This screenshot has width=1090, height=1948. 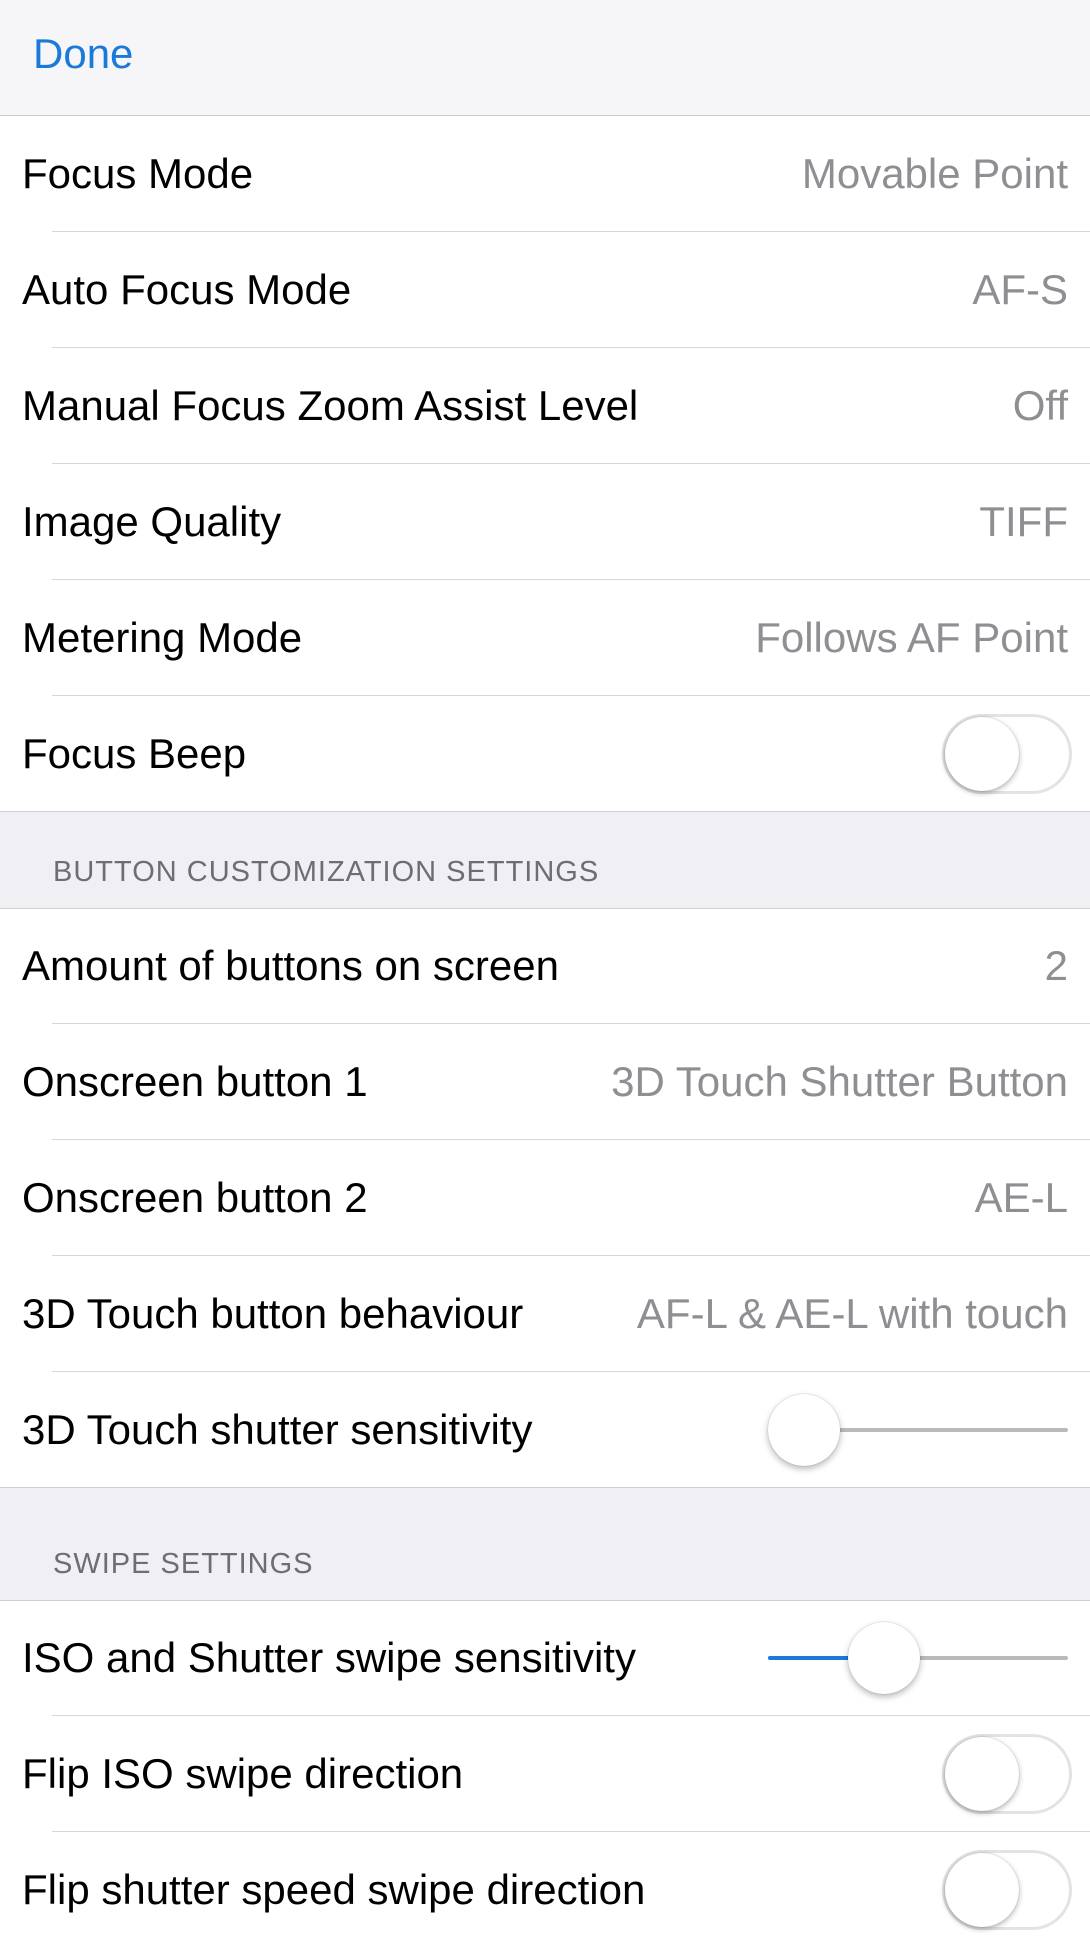 What do you see at coordinates (152, 521) in the screenshot?
I see `setting-label: Image Quality` at bounding box center [152, 521].